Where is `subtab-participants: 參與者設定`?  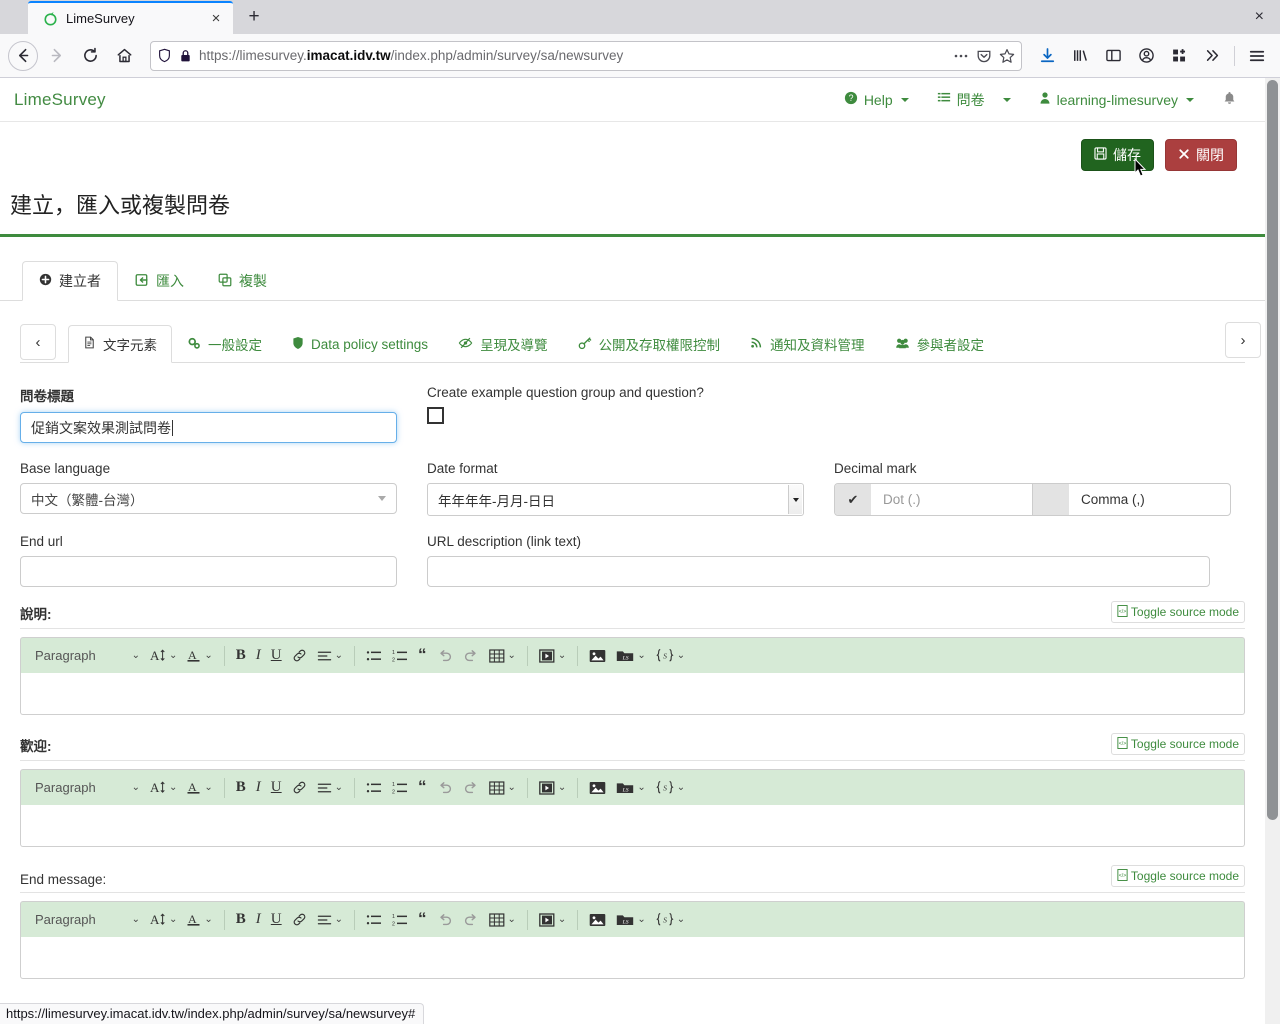 subtab-participants: 參與者設定 is located at coordinates (940, 344).